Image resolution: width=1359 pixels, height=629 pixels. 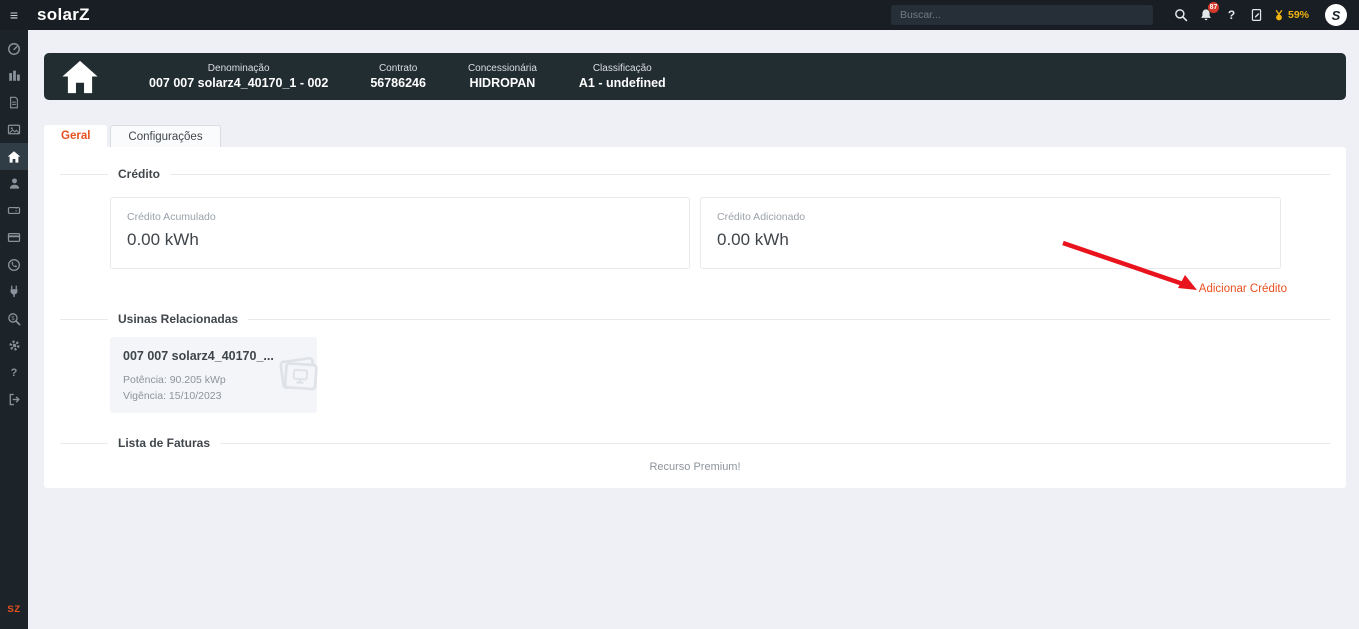 I want to click on field-contrato: Contrato 56786246, so click(x=398, y=76).